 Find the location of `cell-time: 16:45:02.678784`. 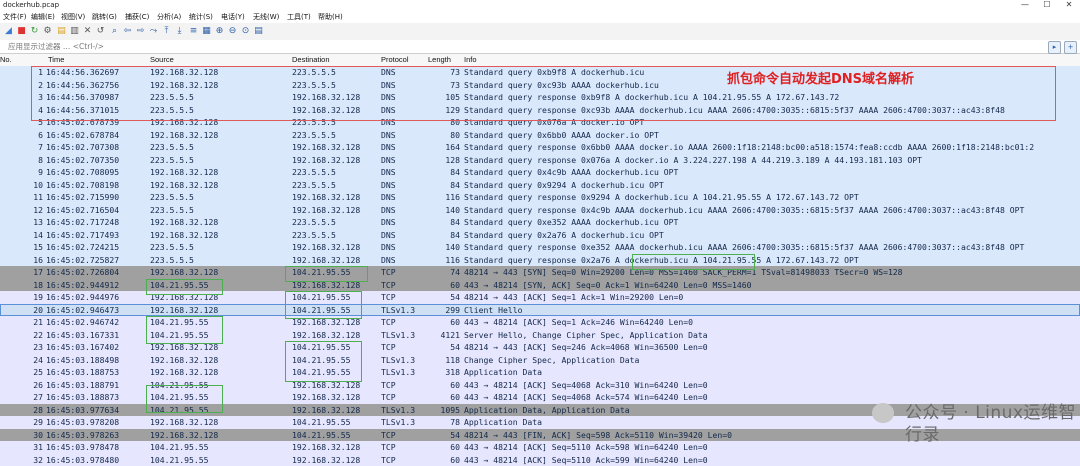

cell-time: 16:45:02.678784 is located at coordinates (82, 135).